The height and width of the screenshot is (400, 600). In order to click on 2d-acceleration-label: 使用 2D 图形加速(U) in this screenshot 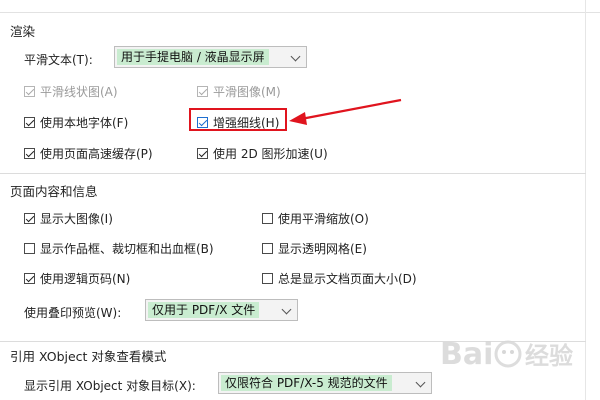, I will do `click(270, 154)`.